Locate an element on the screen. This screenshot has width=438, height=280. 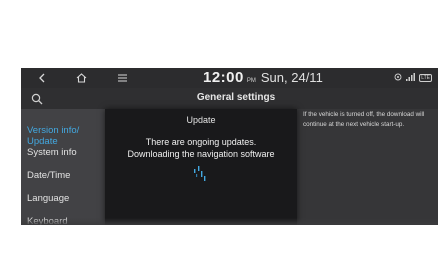
sidebar-item-label: Language is located at coordinates (48, 198).